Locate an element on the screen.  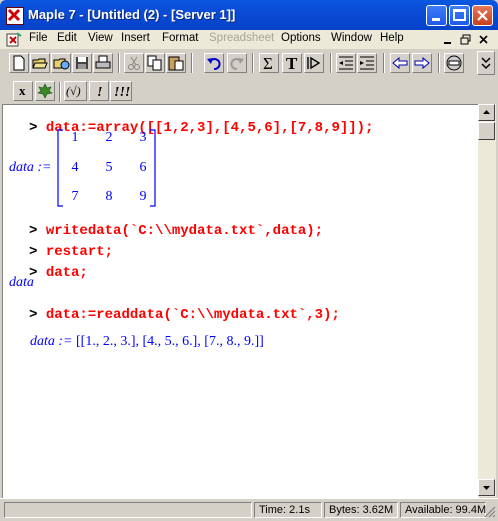
doc-close-icon is located at coordinates (484, 39).